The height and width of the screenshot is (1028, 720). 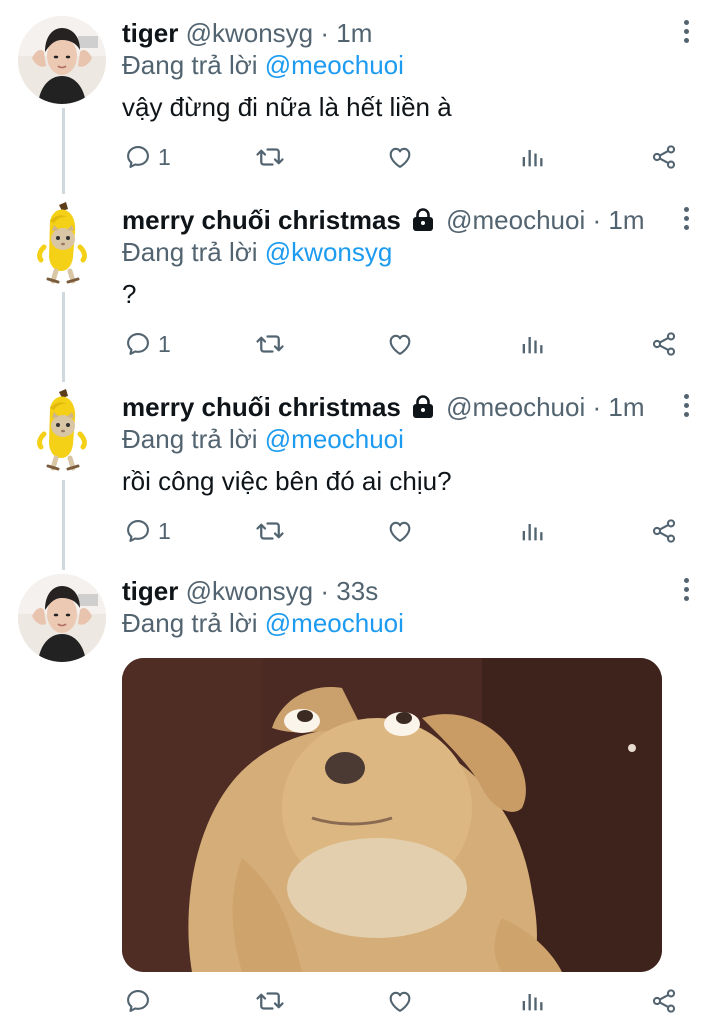 I want to click on mention-link: @kwonsyg, so click(x=329, y=252).